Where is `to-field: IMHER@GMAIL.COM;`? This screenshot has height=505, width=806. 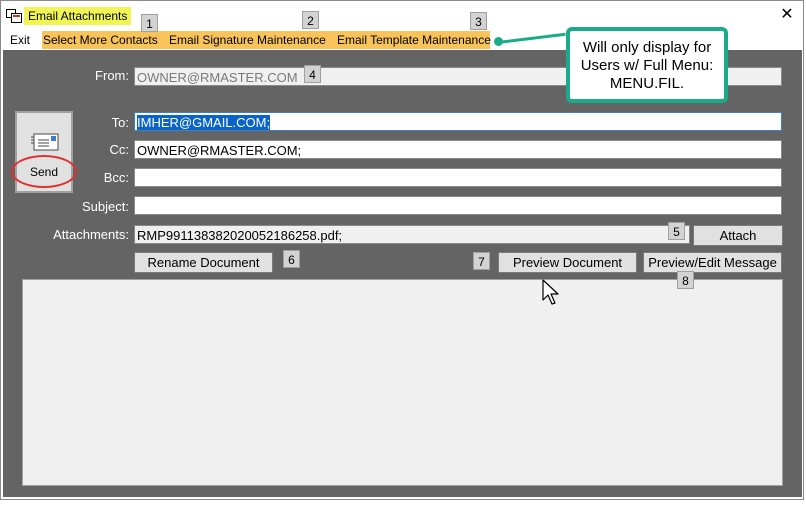
to-field: IMHER@GMAIL.COM; is located at coordinates (458, 121).